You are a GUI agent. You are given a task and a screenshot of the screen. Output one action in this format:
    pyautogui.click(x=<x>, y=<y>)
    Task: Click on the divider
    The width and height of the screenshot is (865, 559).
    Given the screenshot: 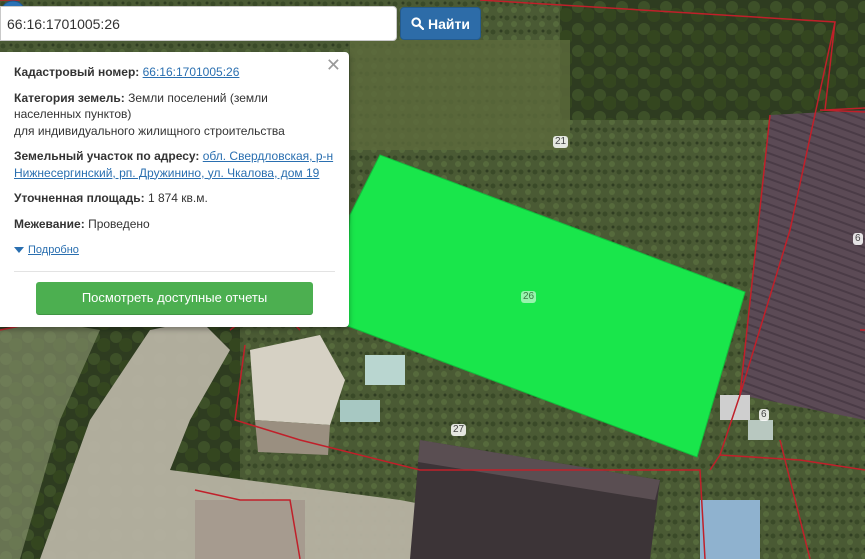 What is the action you would take?
    pyautogui.click(x=174, y=271)
    